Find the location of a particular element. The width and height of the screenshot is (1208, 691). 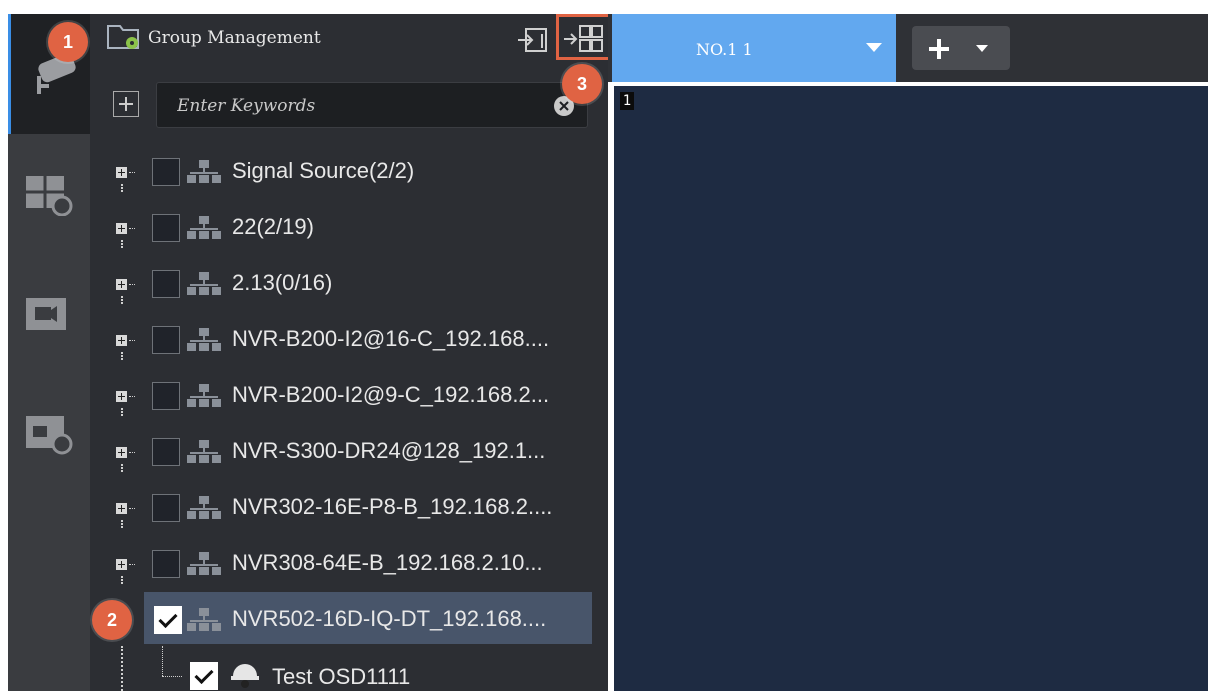

highlight-frame is located at coordinates (584, 37).